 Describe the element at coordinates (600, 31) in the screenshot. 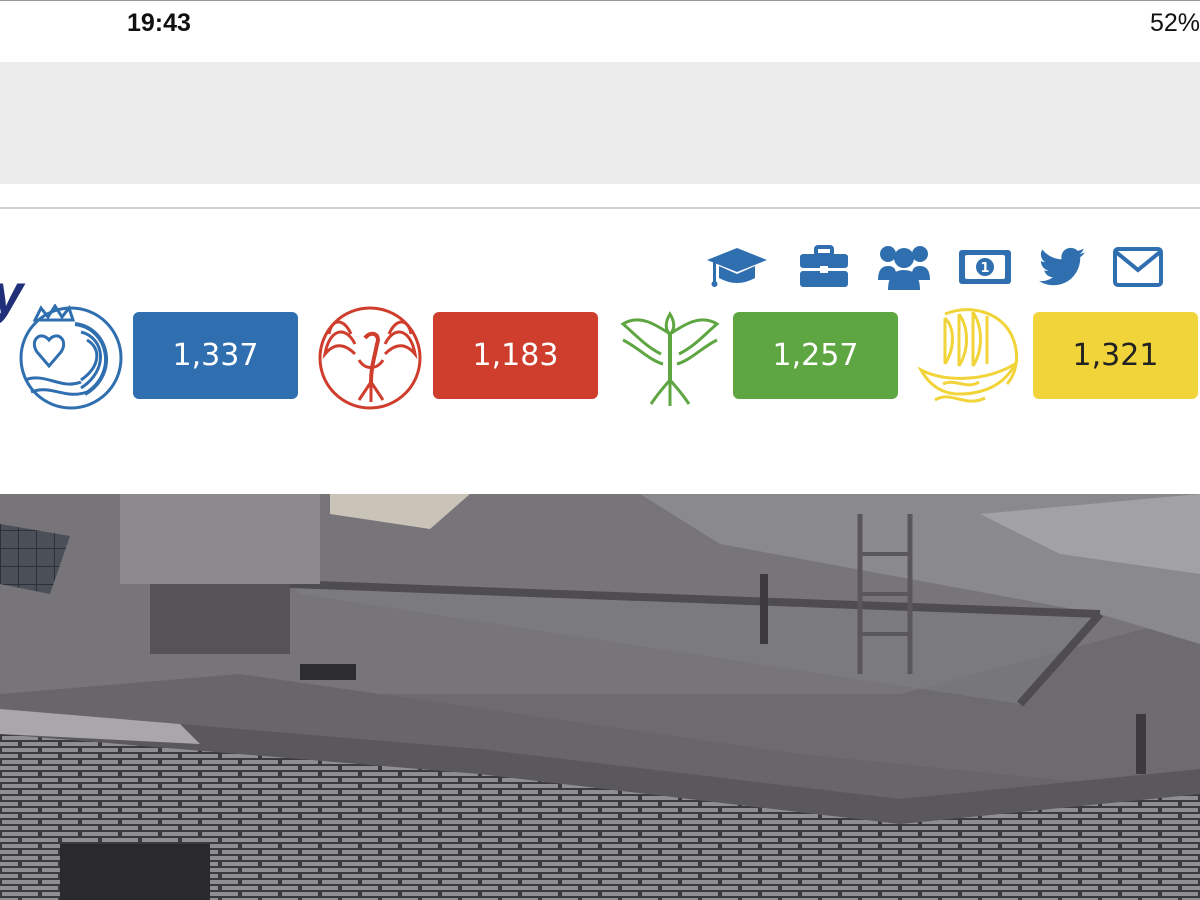

I see `status-bar: 19:43 52%` at that location.